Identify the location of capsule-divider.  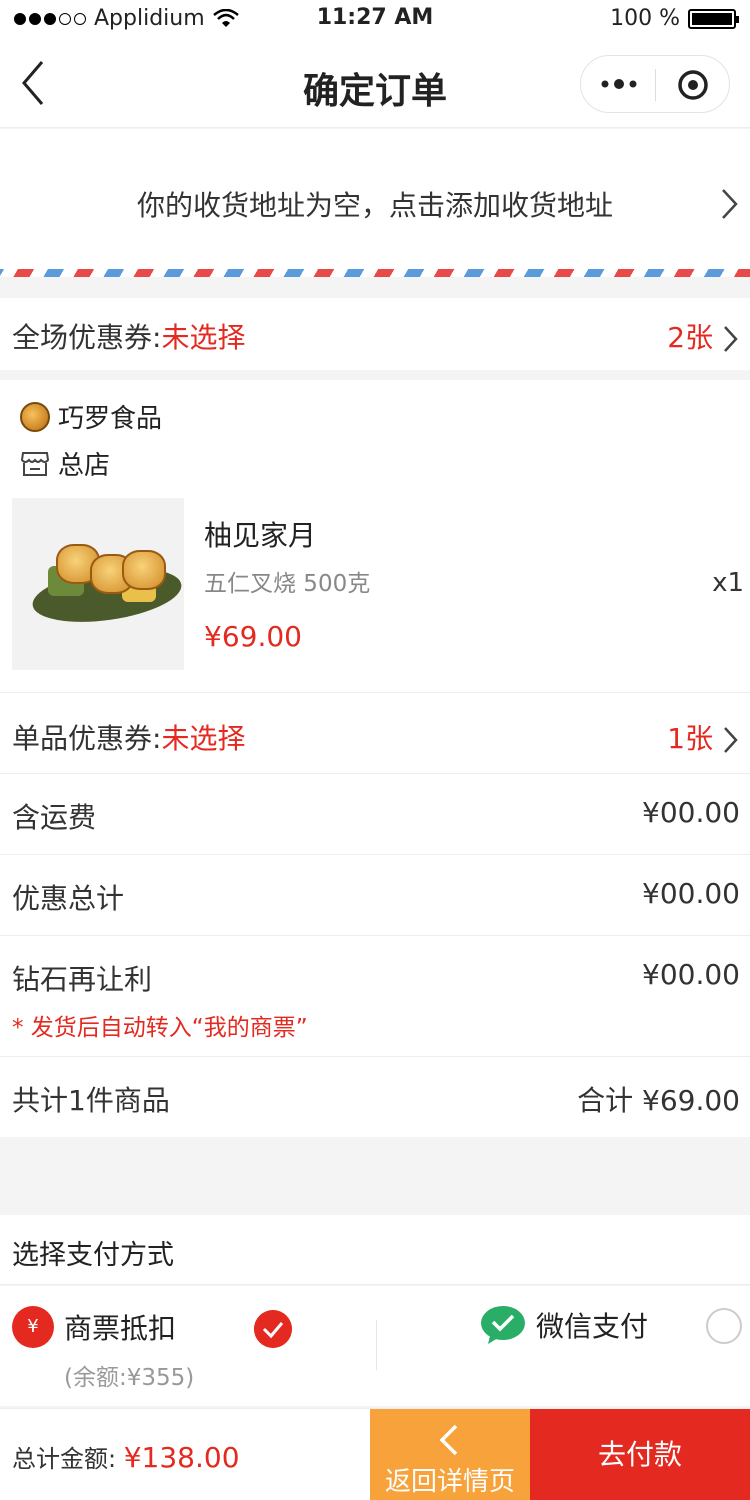
(655, 85).